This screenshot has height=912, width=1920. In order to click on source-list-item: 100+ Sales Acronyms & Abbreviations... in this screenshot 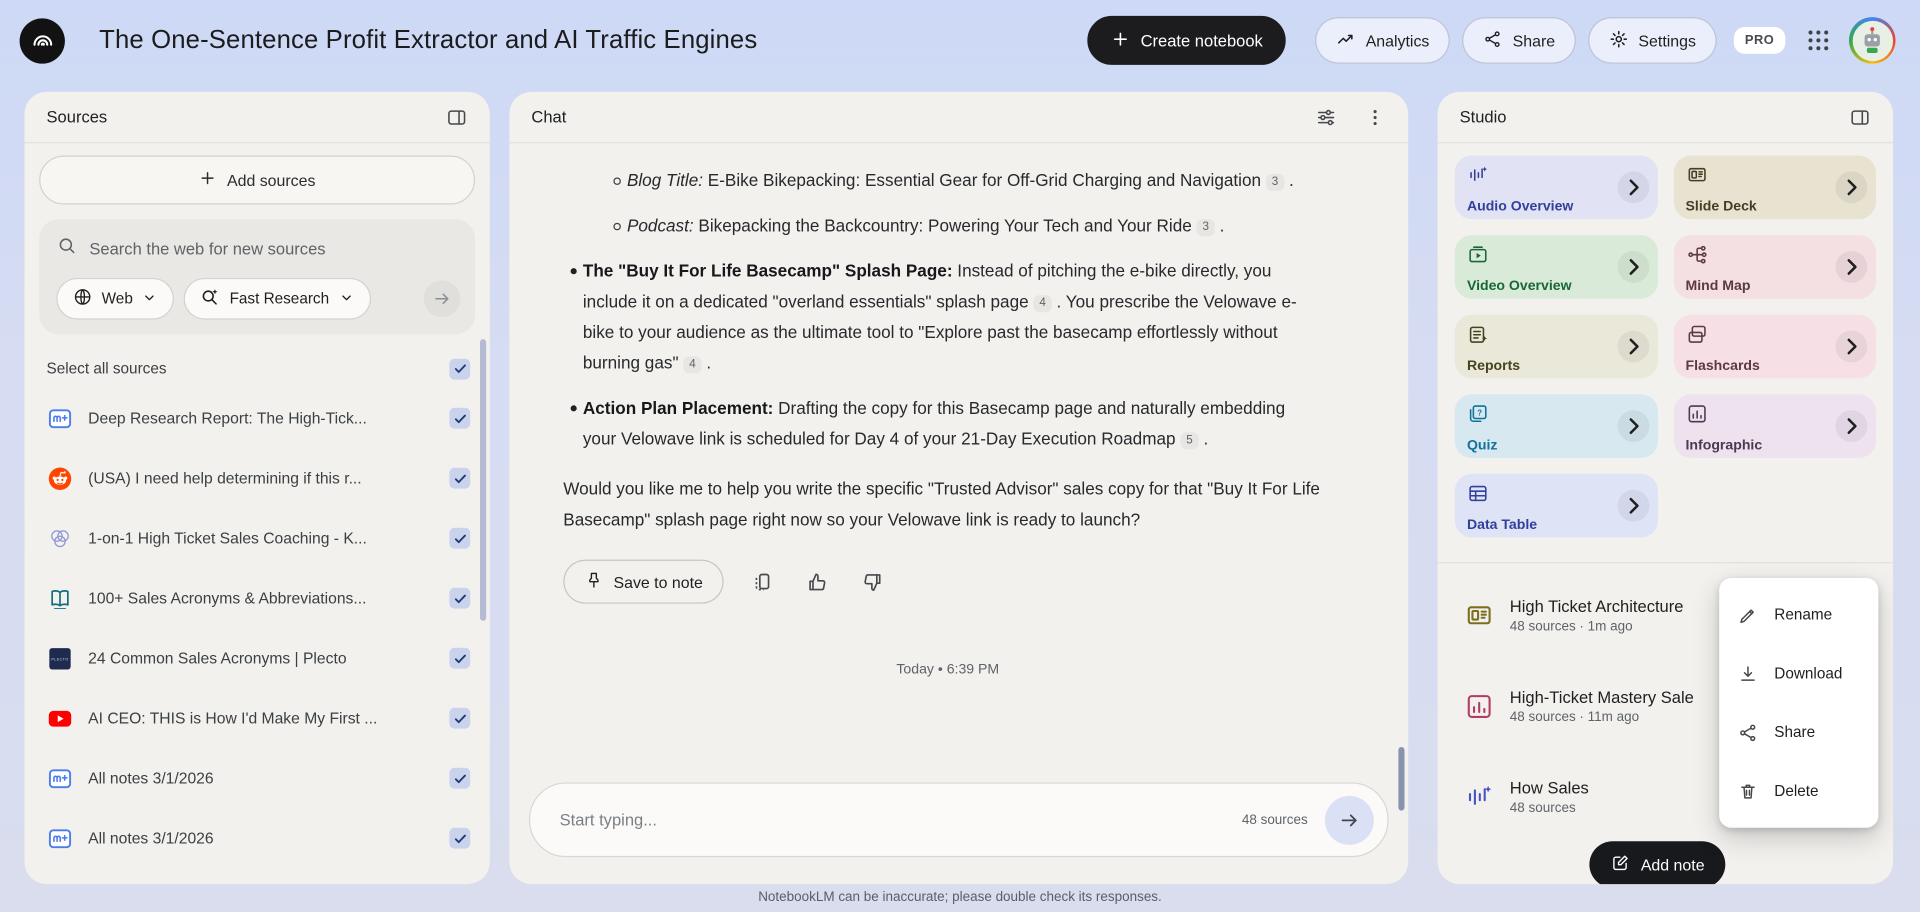, I will do `click(257, 598)`.